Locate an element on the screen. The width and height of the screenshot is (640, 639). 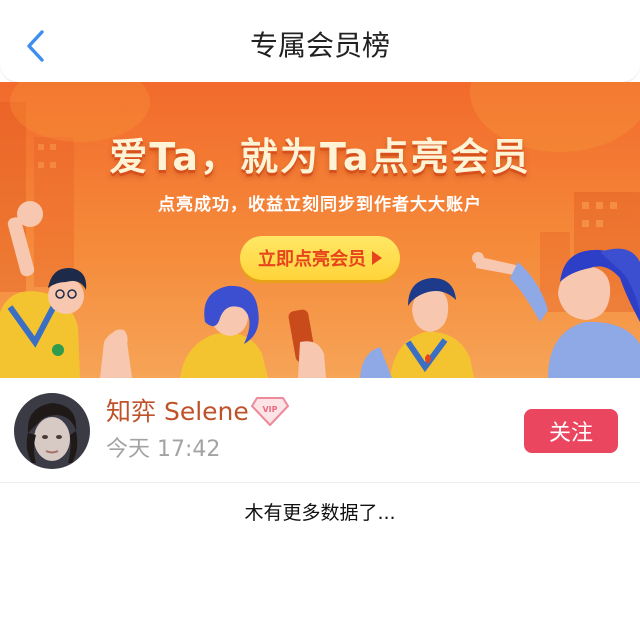
nav-bar: 专属会员榜 is located at coordinates (320, 41).